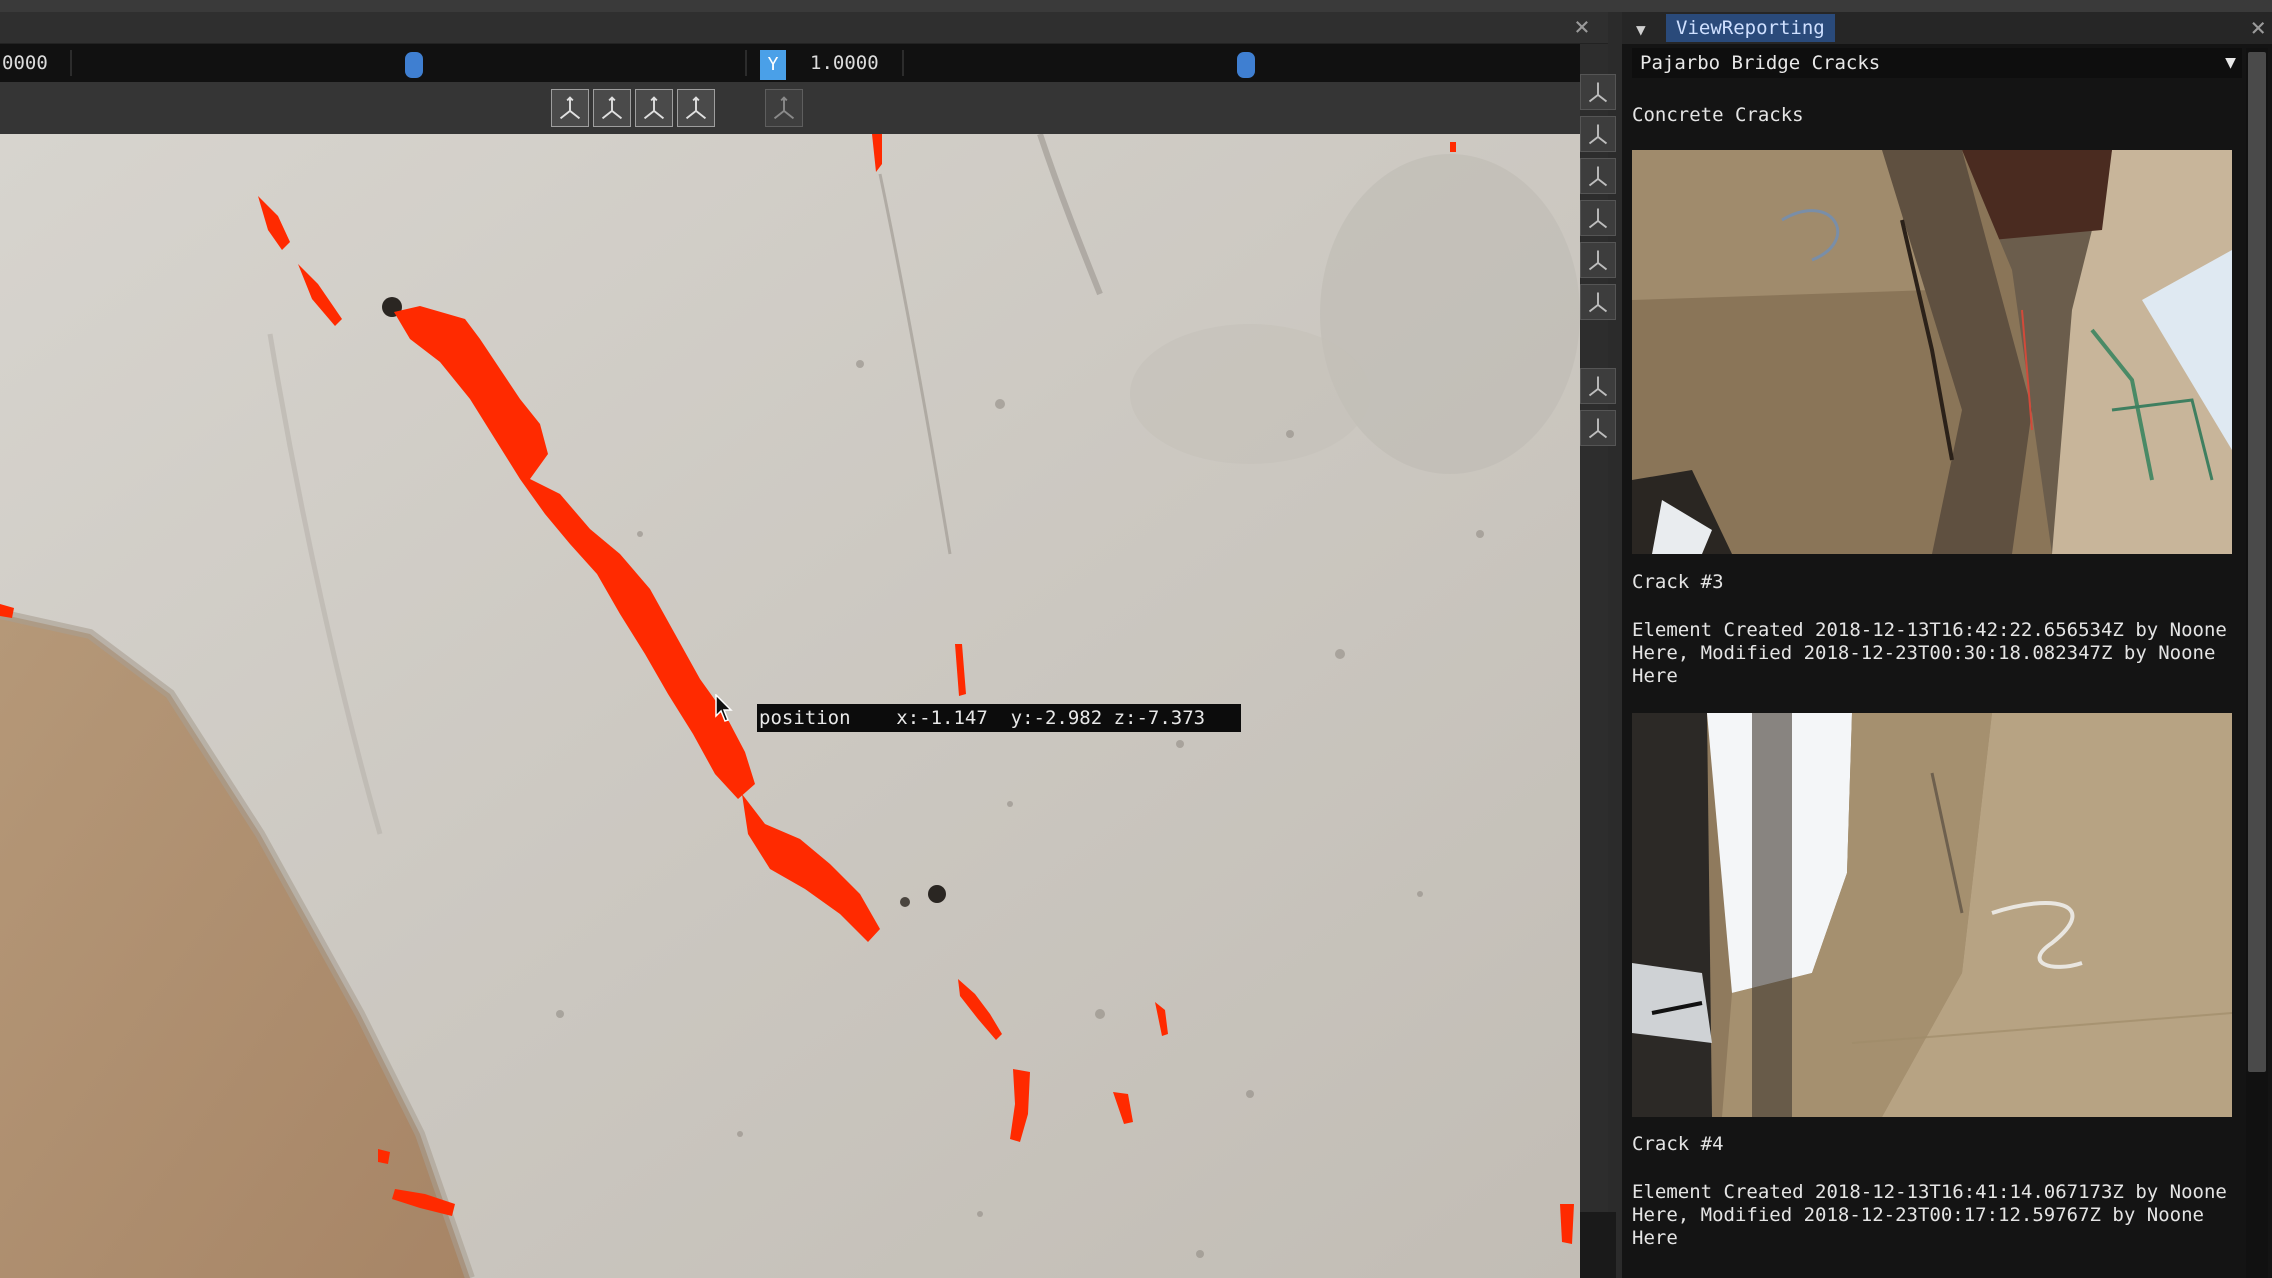 This screenshot has height=1278, width=2272. What do you see at coordinates (1136, 6) in the screenshot?
I see `top-strip` at bounding box center [1136, 6].